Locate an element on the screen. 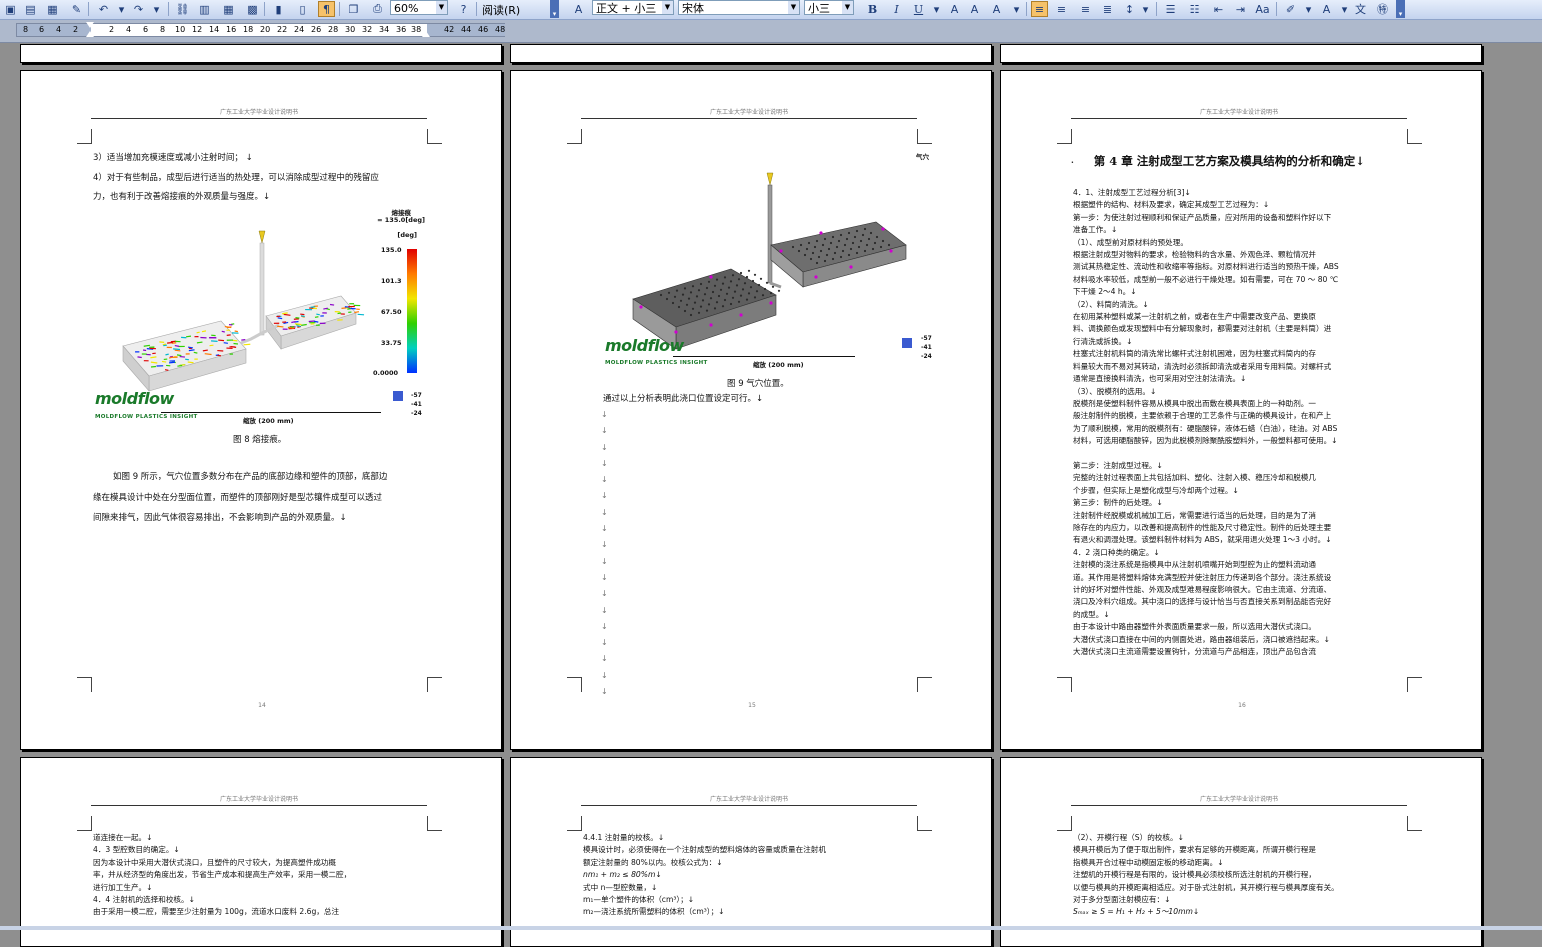 This screenshot has height=947, width=1542. horizontal-scrollbar is located at coordinates (771, 928).